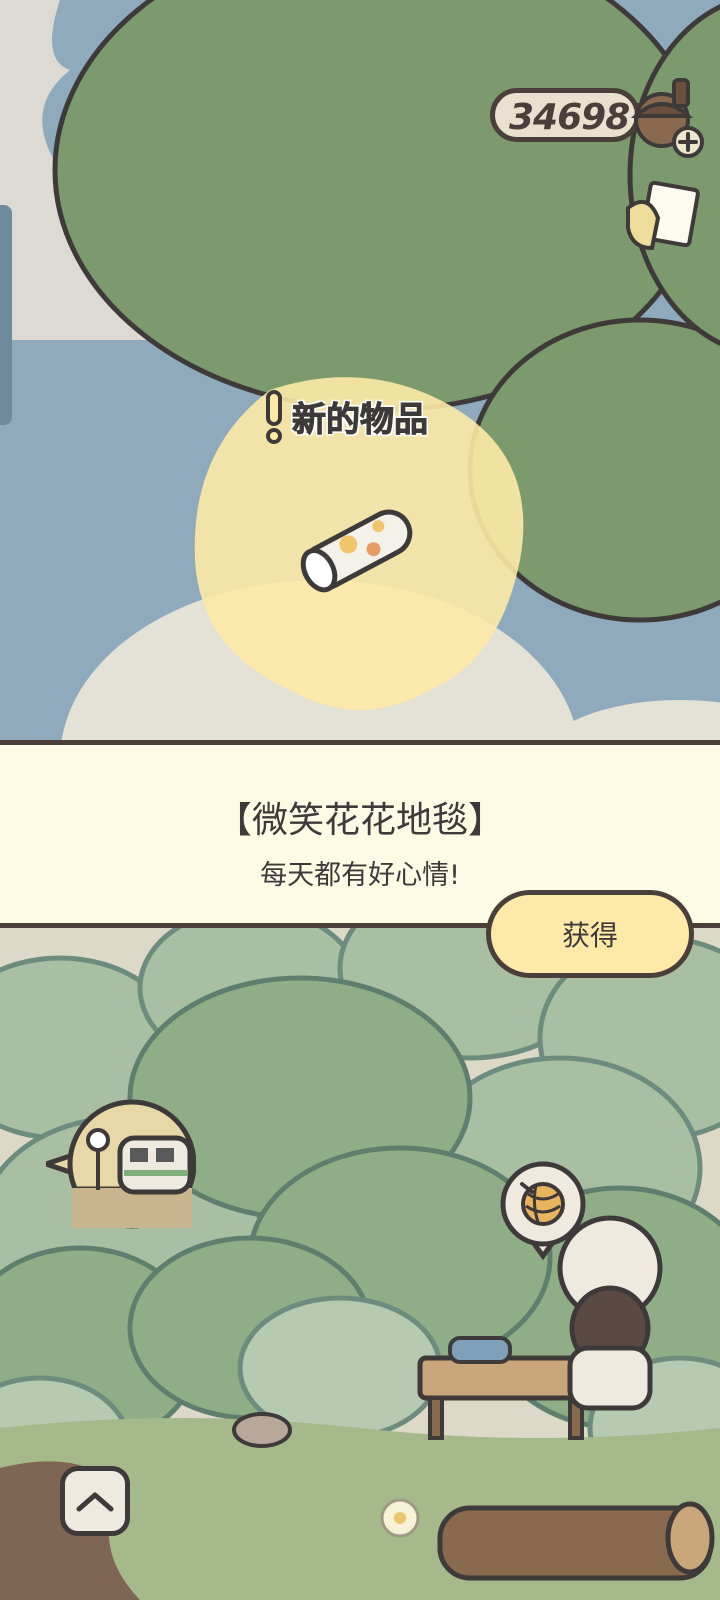 This screenshot has width=720, height=1600. What do you see at coordinates (663, 215) in the screenshot?
I see `notes-icon` at bounding box center [663, 215].